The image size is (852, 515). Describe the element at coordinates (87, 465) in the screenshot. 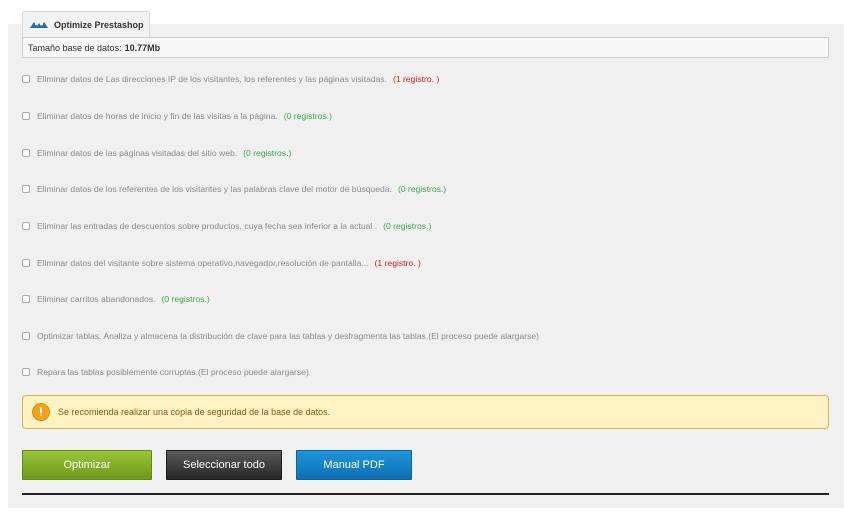

I see `optimize-button: Optimizar` at that location.